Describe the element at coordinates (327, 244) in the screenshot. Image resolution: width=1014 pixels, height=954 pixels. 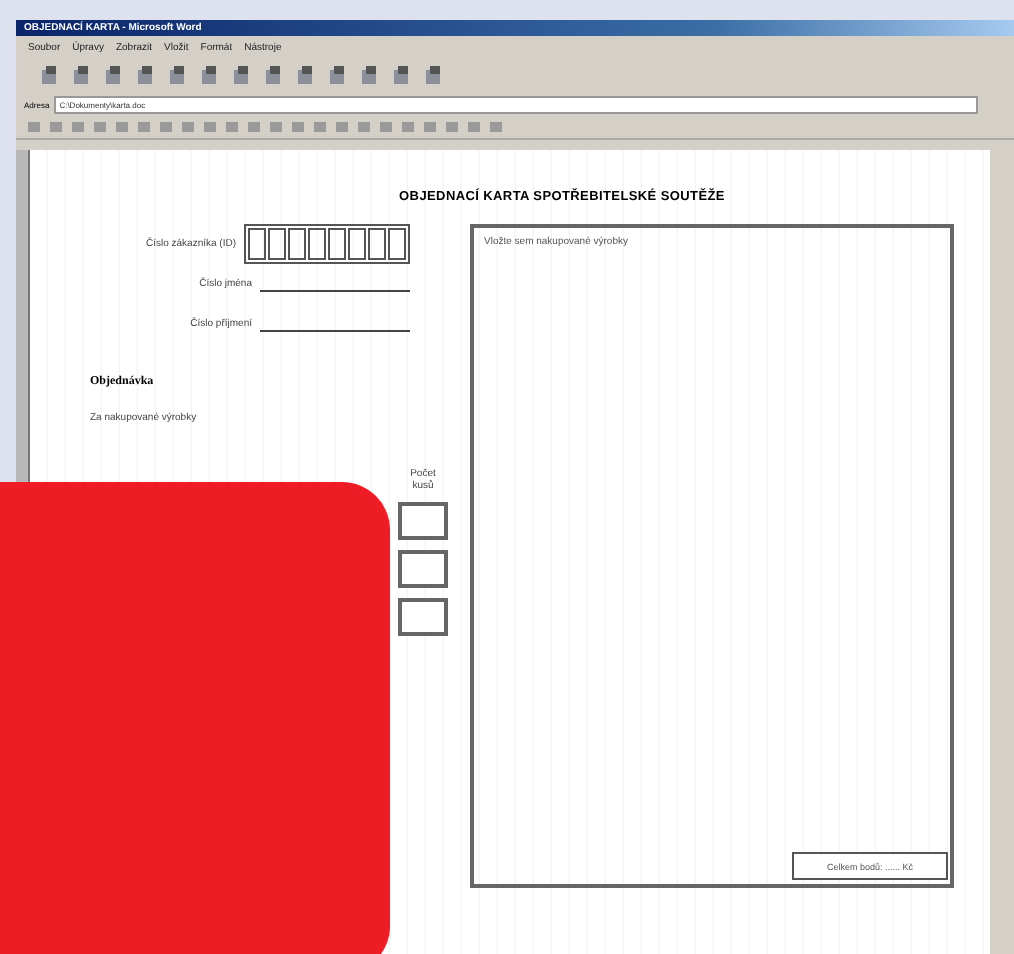
I see `id-input-field` at that location.